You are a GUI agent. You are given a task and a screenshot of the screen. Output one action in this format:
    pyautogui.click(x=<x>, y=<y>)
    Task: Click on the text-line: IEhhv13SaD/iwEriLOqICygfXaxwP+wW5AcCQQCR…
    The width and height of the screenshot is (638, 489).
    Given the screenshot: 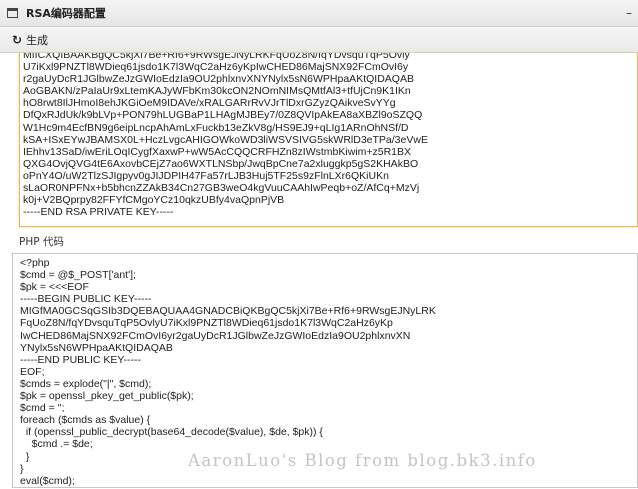 What is the action you would take?
    pyautogui.click(x=217, y=151)
    